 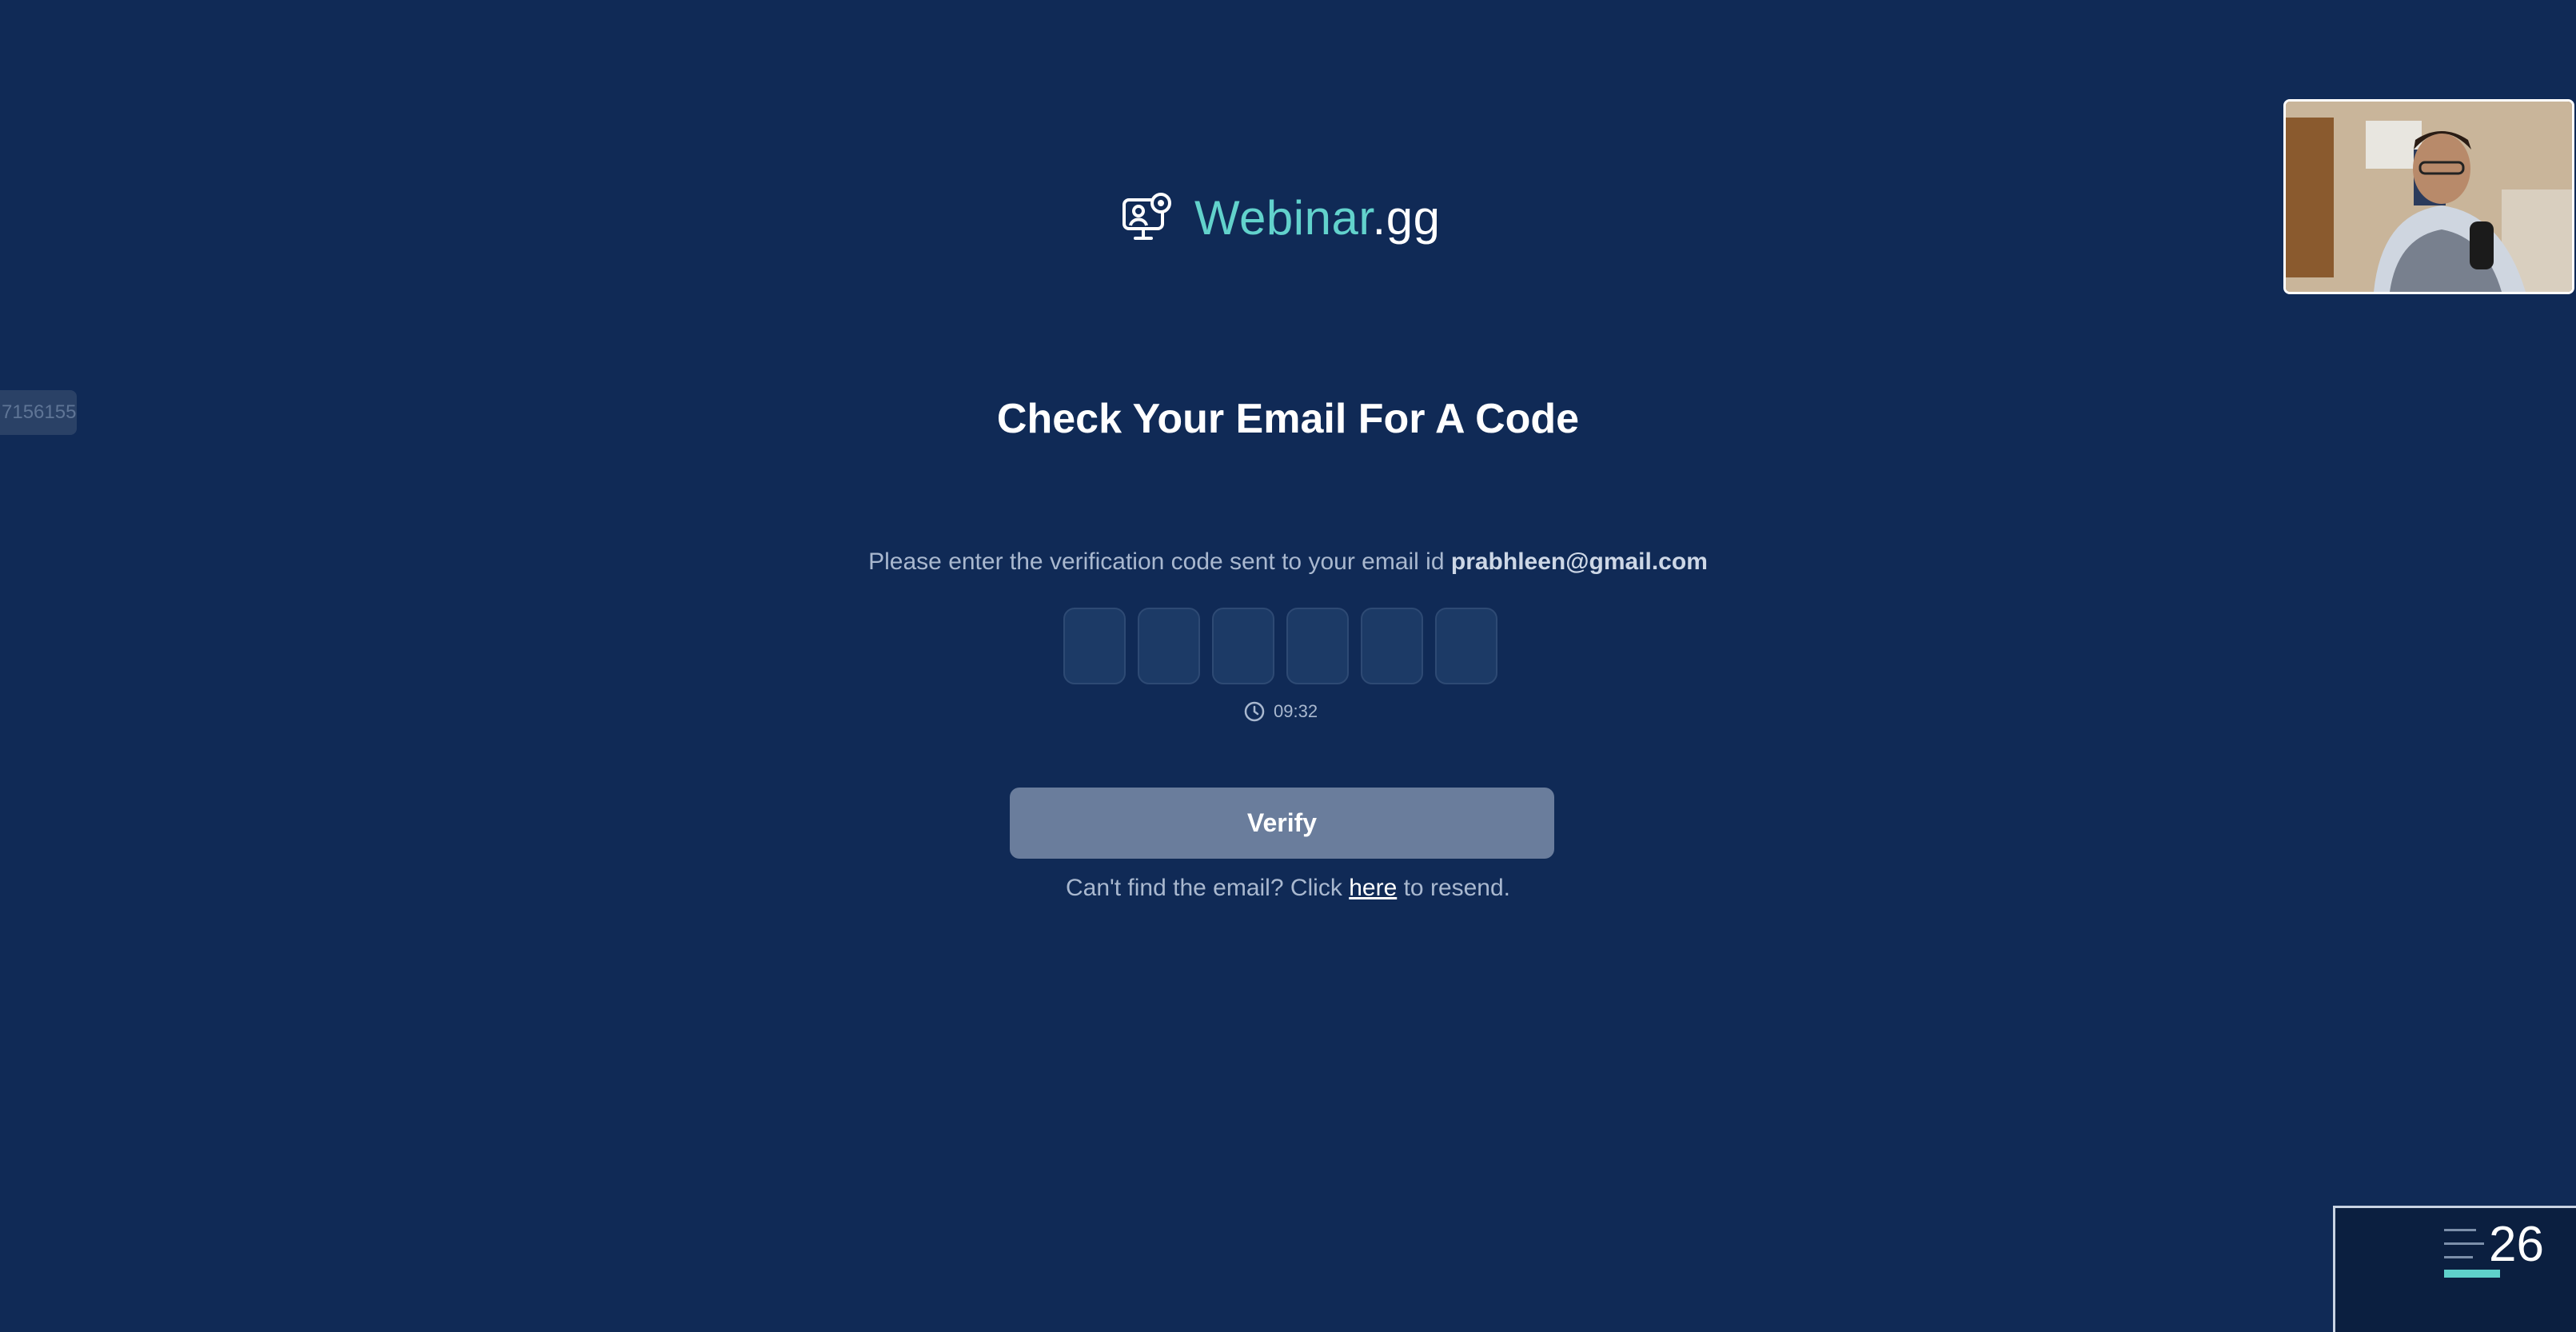 What do you see at coordinates (2516, 1244) in the screenshot?
I see `slide-number: 26` at bounding box center [2516, 1244].